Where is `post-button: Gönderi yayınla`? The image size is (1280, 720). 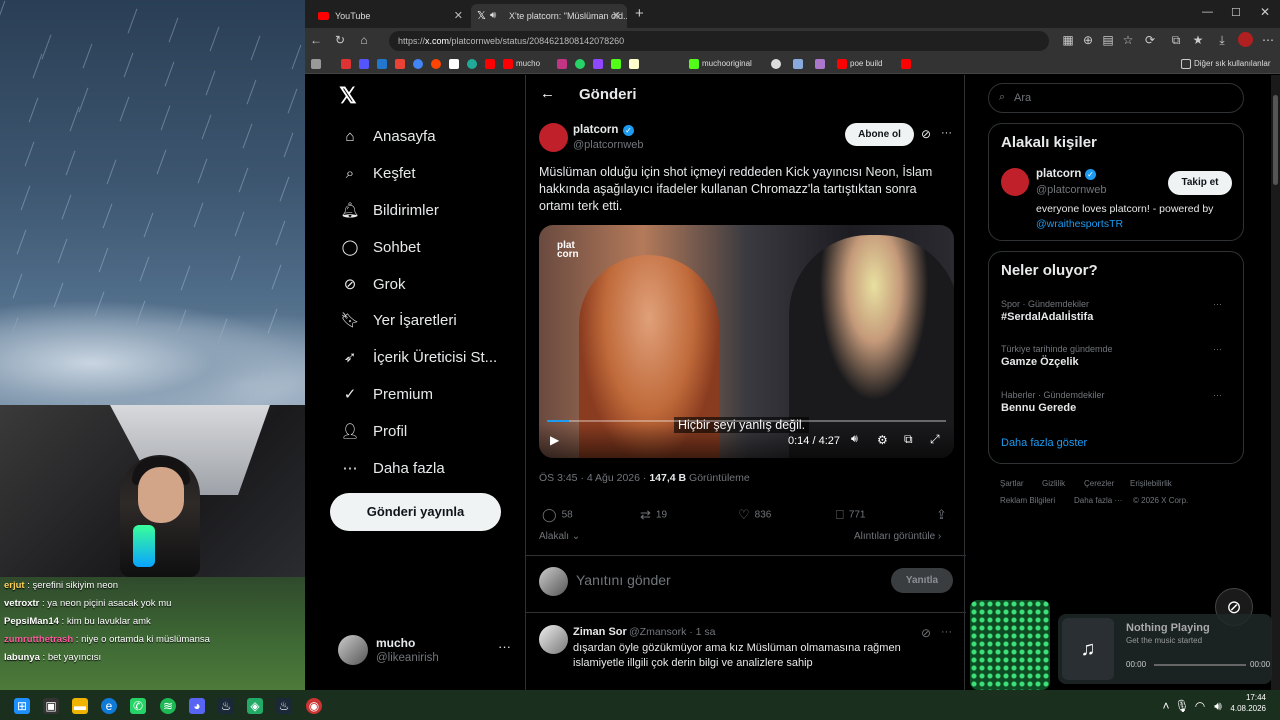
post-button: Gönderi yayınla is located at coordinates (415, 512).